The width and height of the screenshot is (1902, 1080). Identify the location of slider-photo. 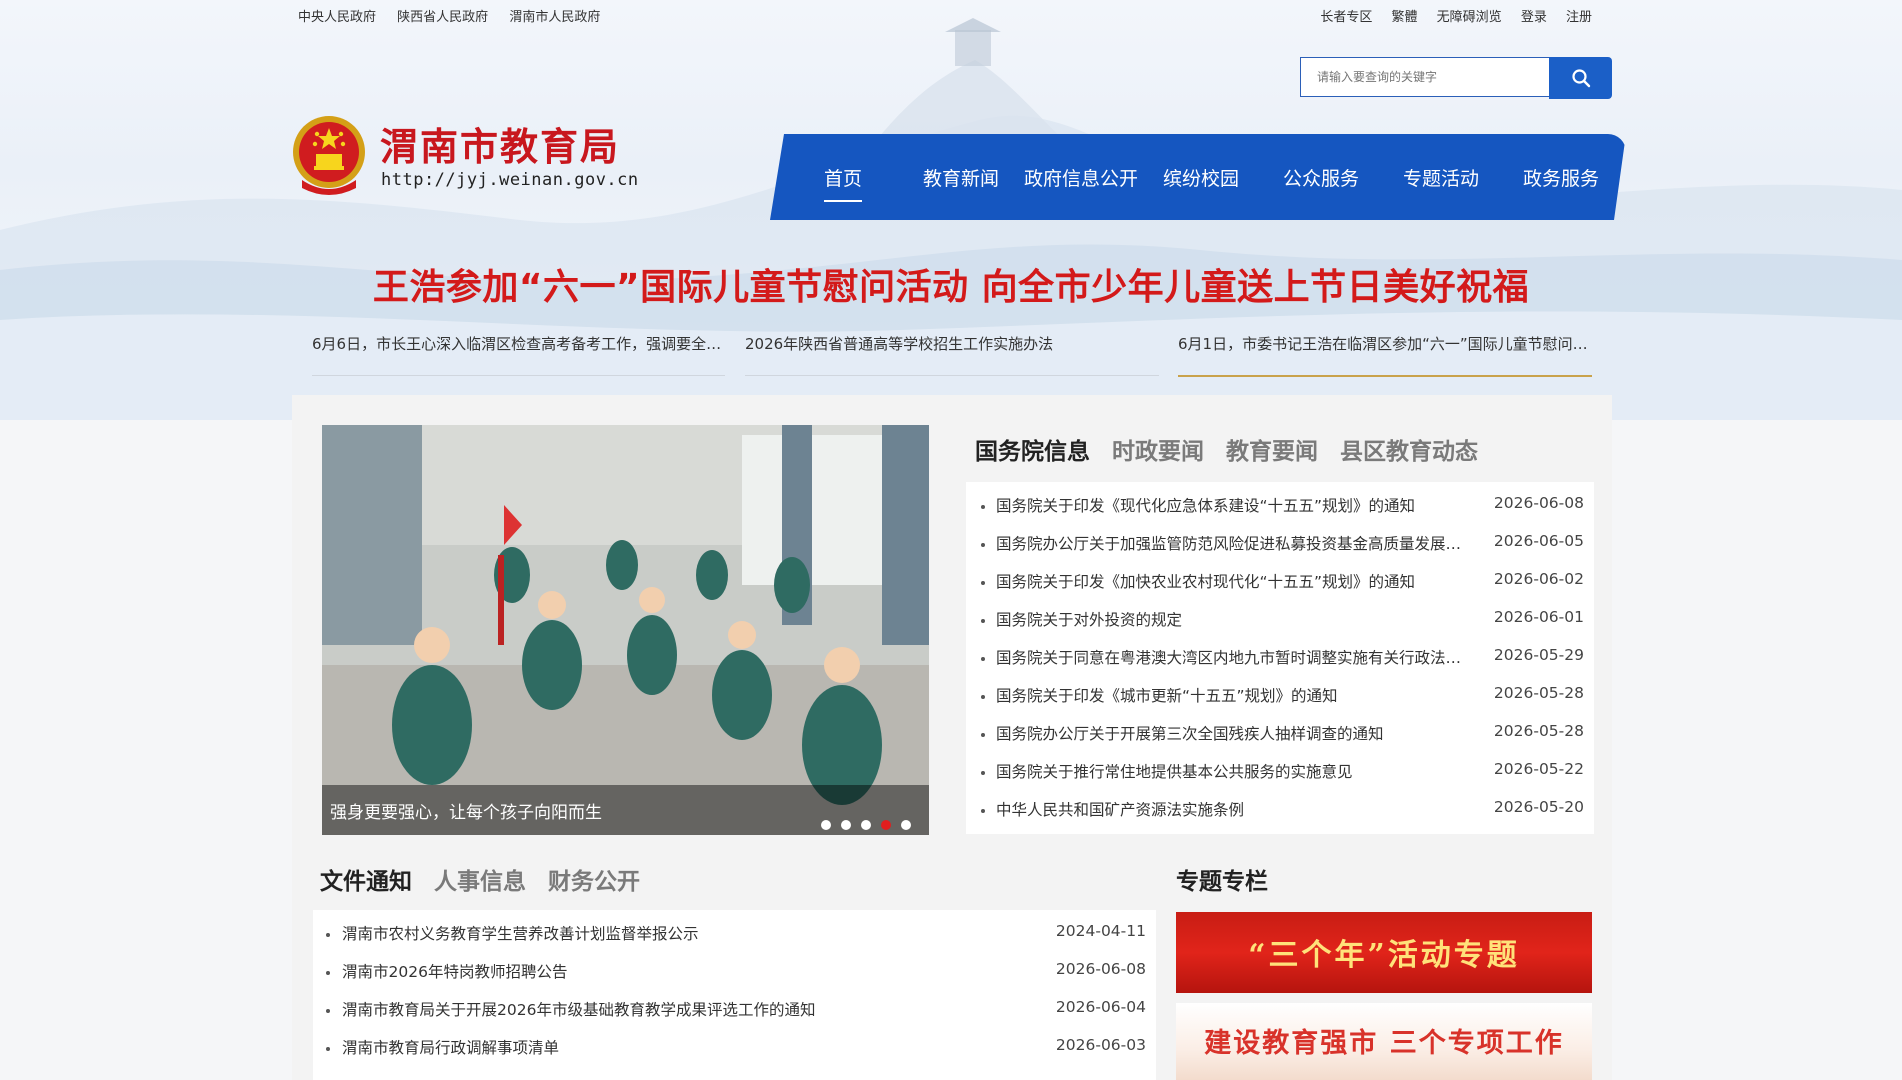
(625, 630).